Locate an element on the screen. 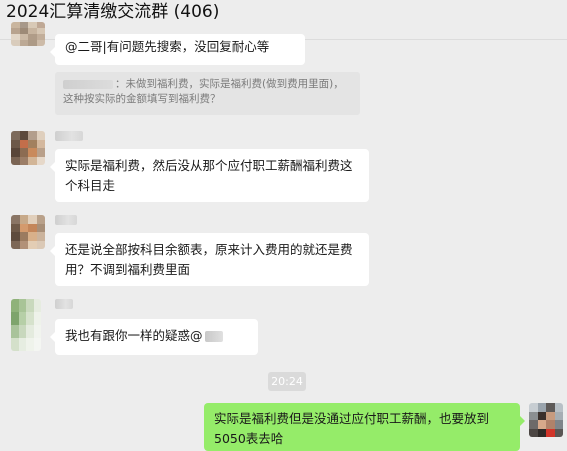  message-bubble: 我也有跟你一样的疑惑@ is located at coordinates (154, 337).